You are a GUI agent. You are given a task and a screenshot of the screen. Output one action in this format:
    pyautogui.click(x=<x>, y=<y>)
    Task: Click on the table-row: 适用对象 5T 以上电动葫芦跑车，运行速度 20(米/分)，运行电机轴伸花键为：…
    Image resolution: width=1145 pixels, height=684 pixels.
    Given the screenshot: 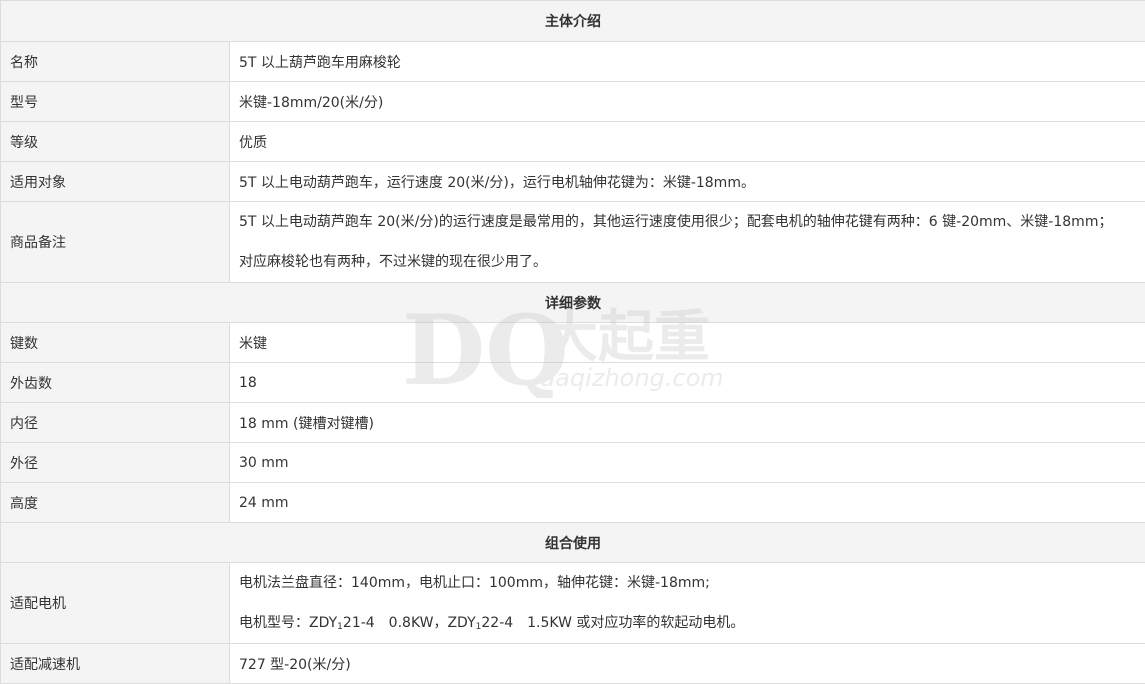 What is the action you would take?
    pyautogui.click(x=572, y=181)
    